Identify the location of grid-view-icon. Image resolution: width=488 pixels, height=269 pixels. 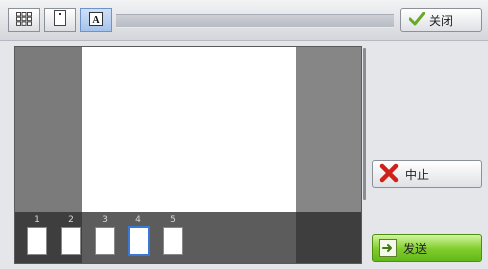
(24, 20).